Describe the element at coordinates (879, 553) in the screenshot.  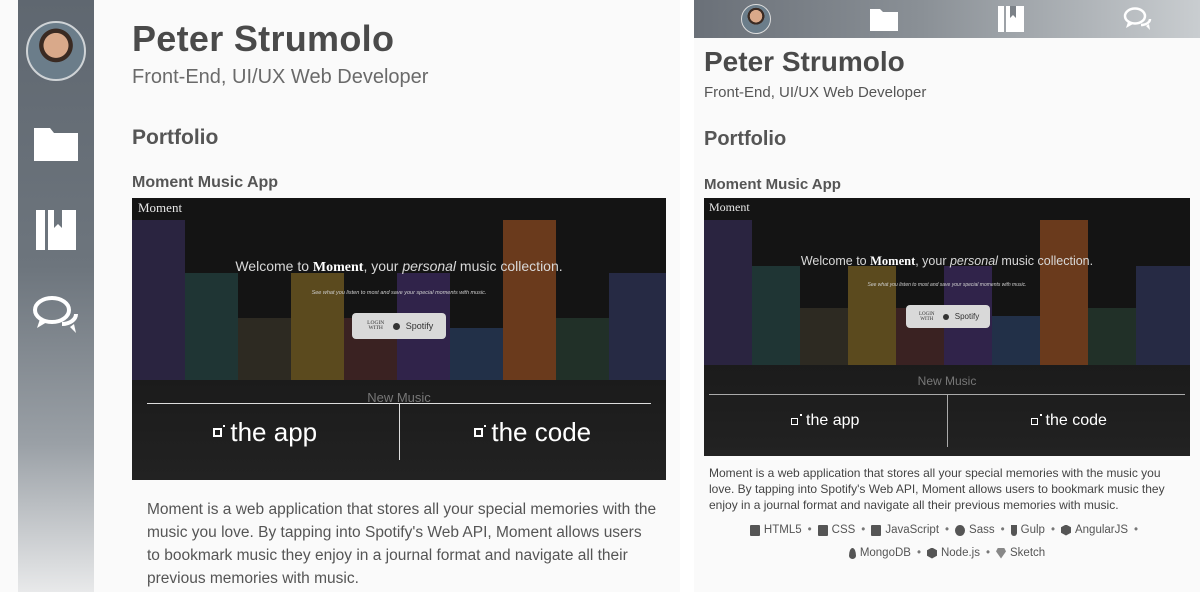
I see `tech-item: MongoDB` at that location.